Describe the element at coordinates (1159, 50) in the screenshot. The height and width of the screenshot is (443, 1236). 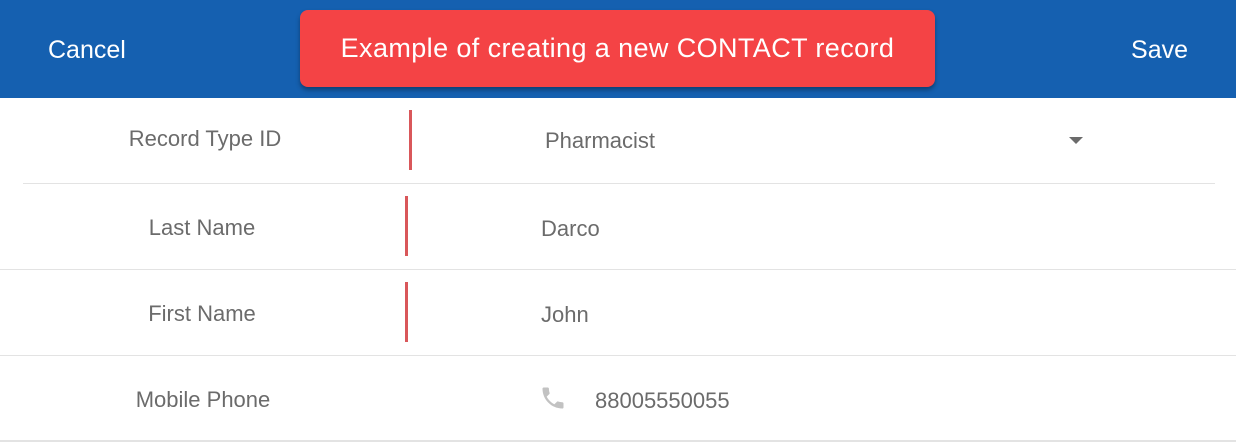
I see `save-button: Save` at that location.